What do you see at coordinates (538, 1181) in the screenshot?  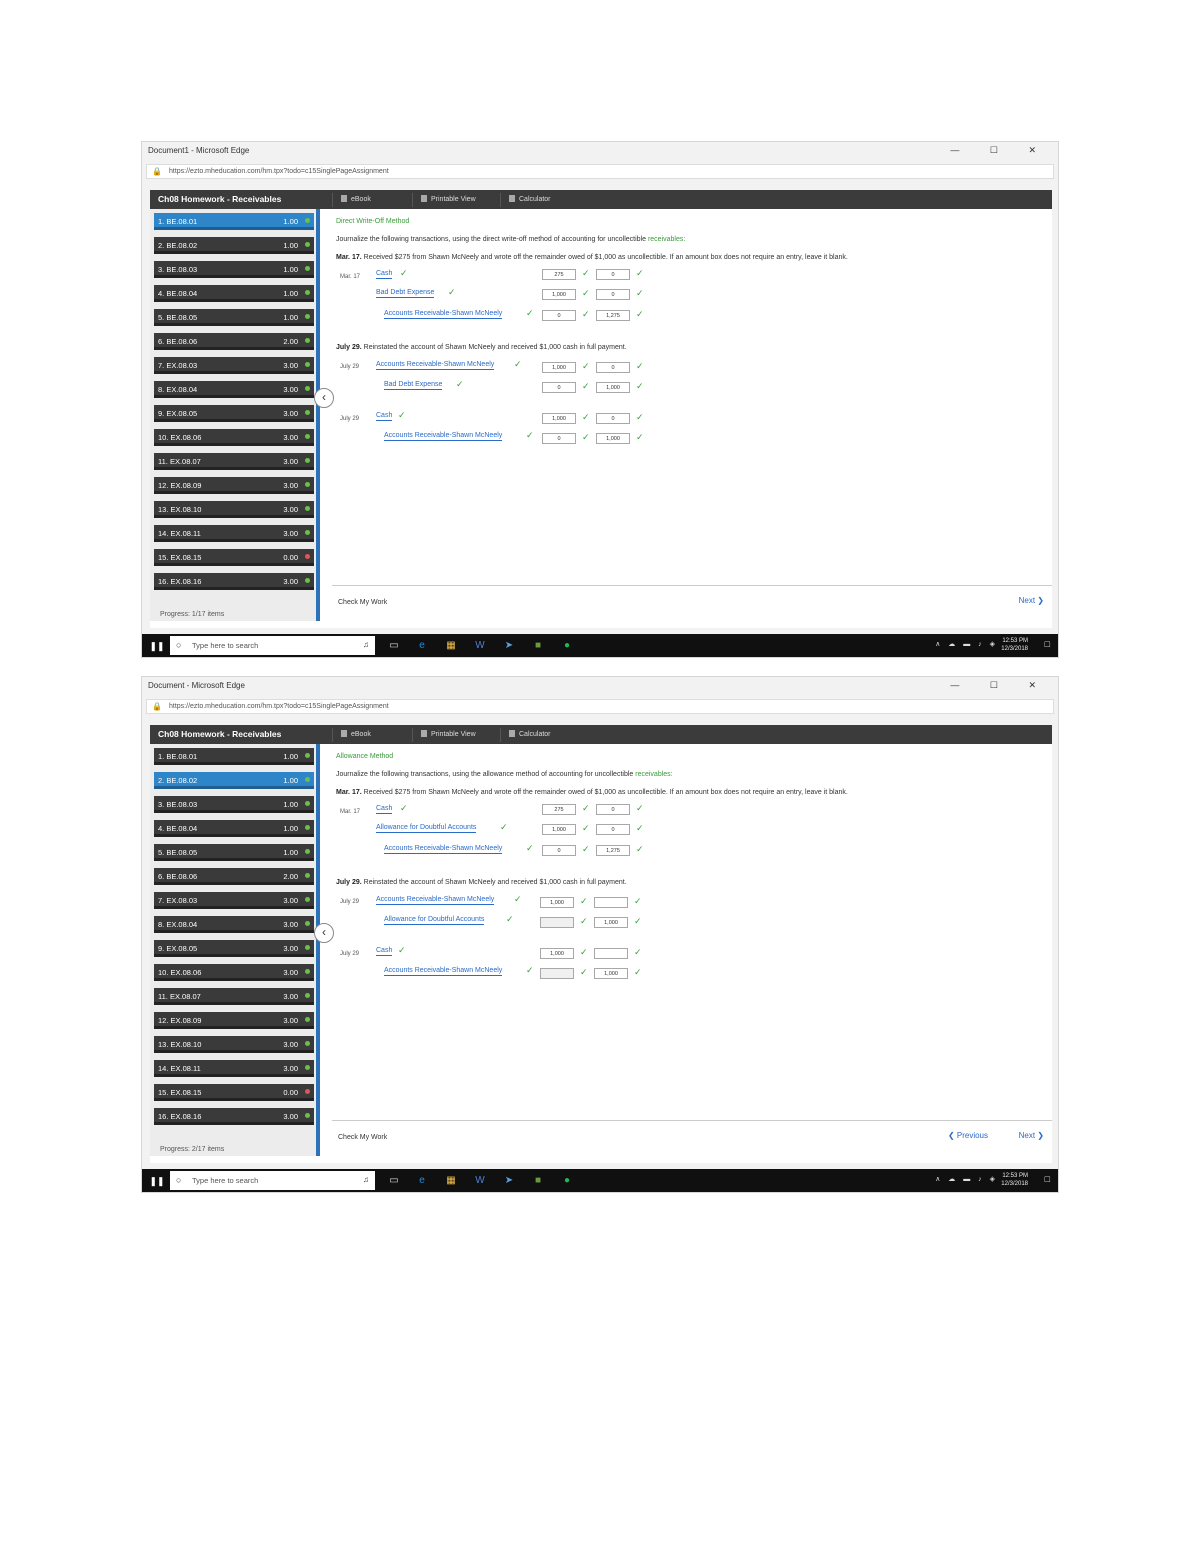 I see `minecraft-icon: ■` at bounding box center [538, 1181].